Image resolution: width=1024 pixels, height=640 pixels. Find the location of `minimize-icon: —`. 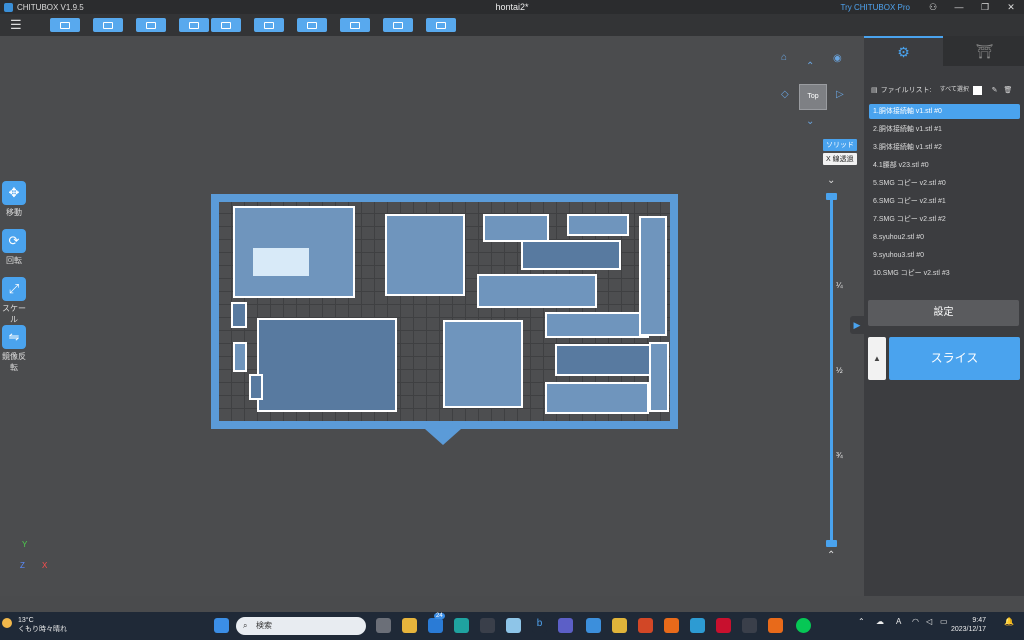

minimize-icon: — is located at coordinates (959, 7).